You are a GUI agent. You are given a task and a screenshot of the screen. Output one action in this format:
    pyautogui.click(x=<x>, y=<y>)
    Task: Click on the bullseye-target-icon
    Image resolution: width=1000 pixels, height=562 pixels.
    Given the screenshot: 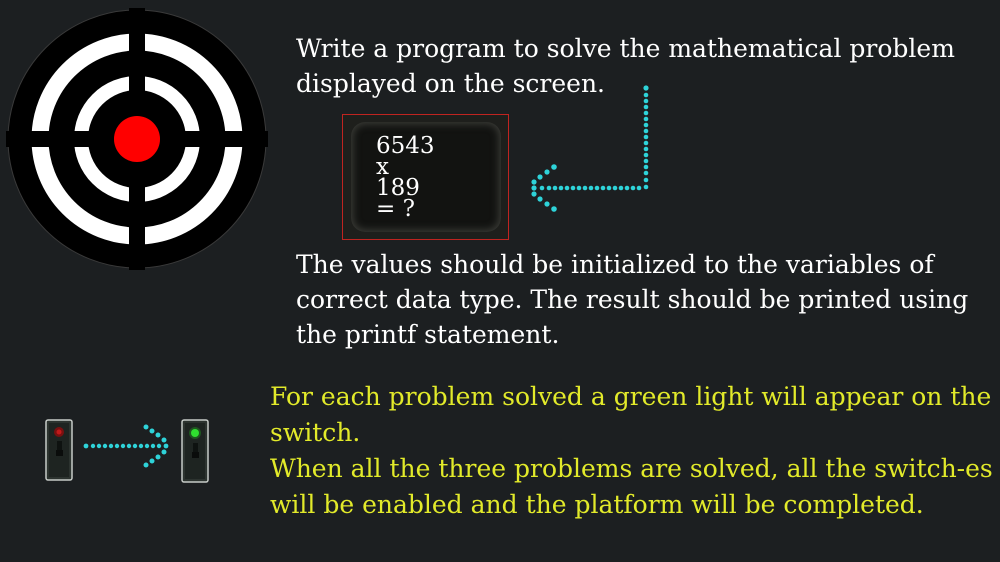 What is the action you would take?
    pyautogui.click(x=137, y=139)
    